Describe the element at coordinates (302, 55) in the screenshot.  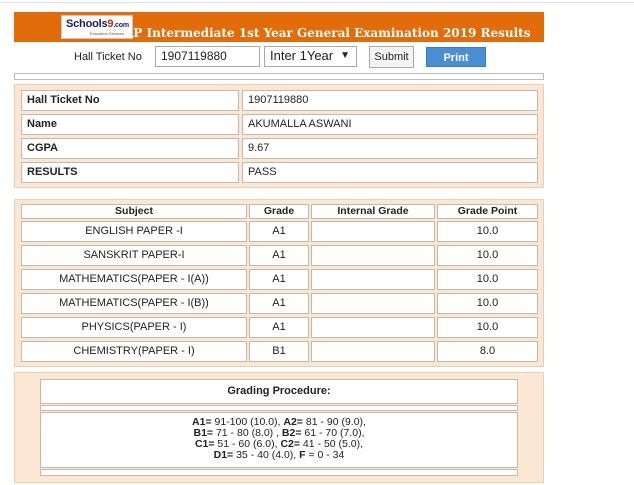
I see `year-select-value: Inter 1Year` at that location.